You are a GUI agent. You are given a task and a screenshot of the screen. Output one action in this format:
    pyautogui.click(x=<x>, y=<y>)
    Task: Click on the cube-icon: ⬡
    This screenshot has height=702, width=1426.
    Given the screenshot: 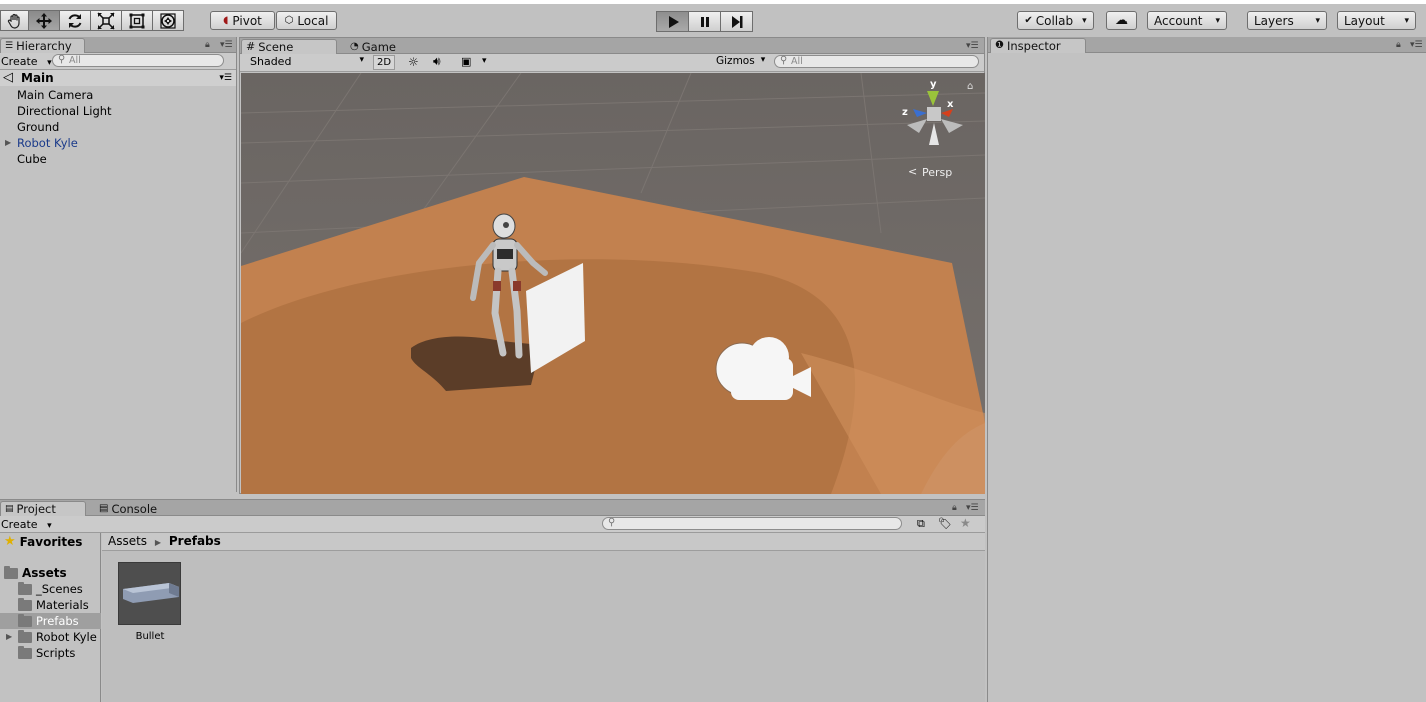 What is the action you would take?
    pyautogui.click(x=289, y=20)
    